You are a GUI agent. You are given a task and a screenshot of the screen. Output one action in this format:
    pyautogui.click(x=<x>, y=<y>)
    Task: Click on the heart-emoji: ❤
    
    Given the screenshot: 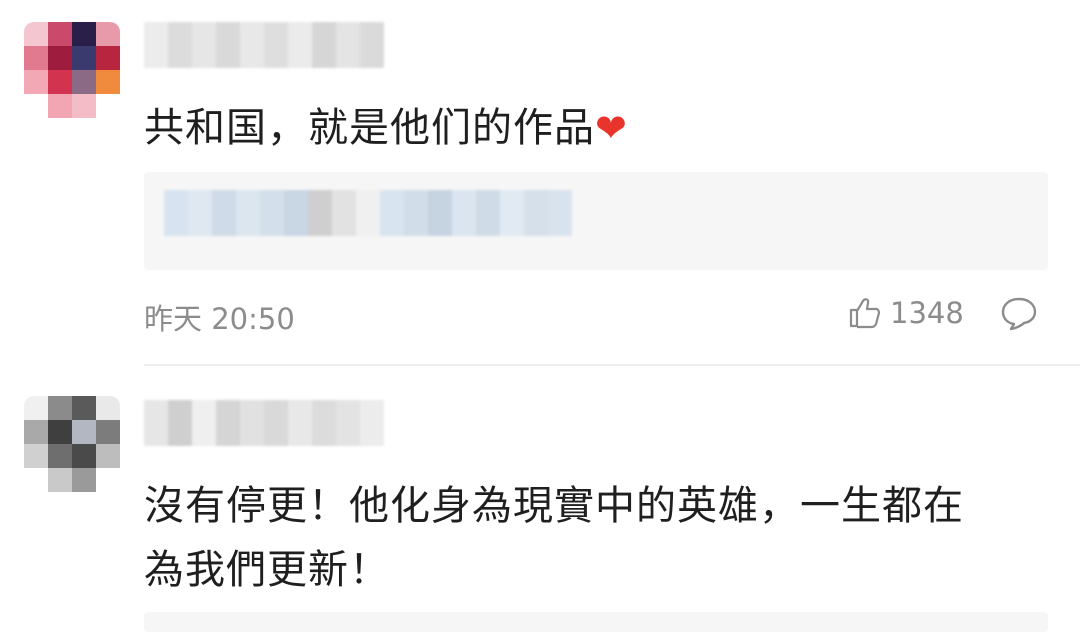 What is the action you would take?
    pyautogui.click(x=611, y=128)
    